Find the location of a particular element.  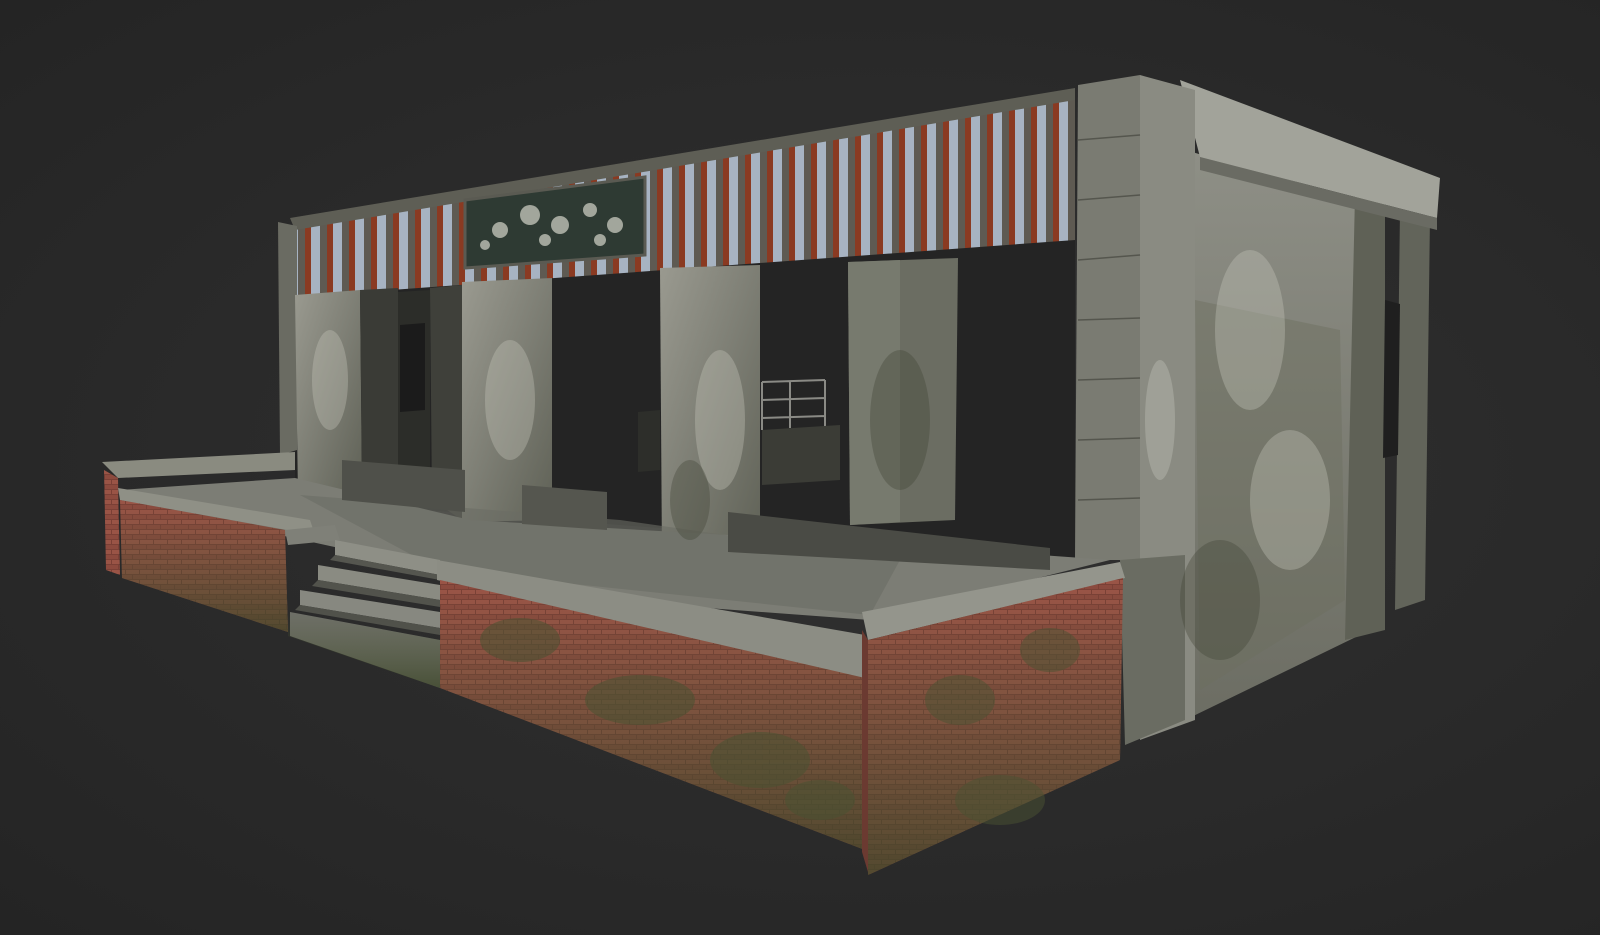

right-wall-pillar-far is located at coordinates (1412, 410).